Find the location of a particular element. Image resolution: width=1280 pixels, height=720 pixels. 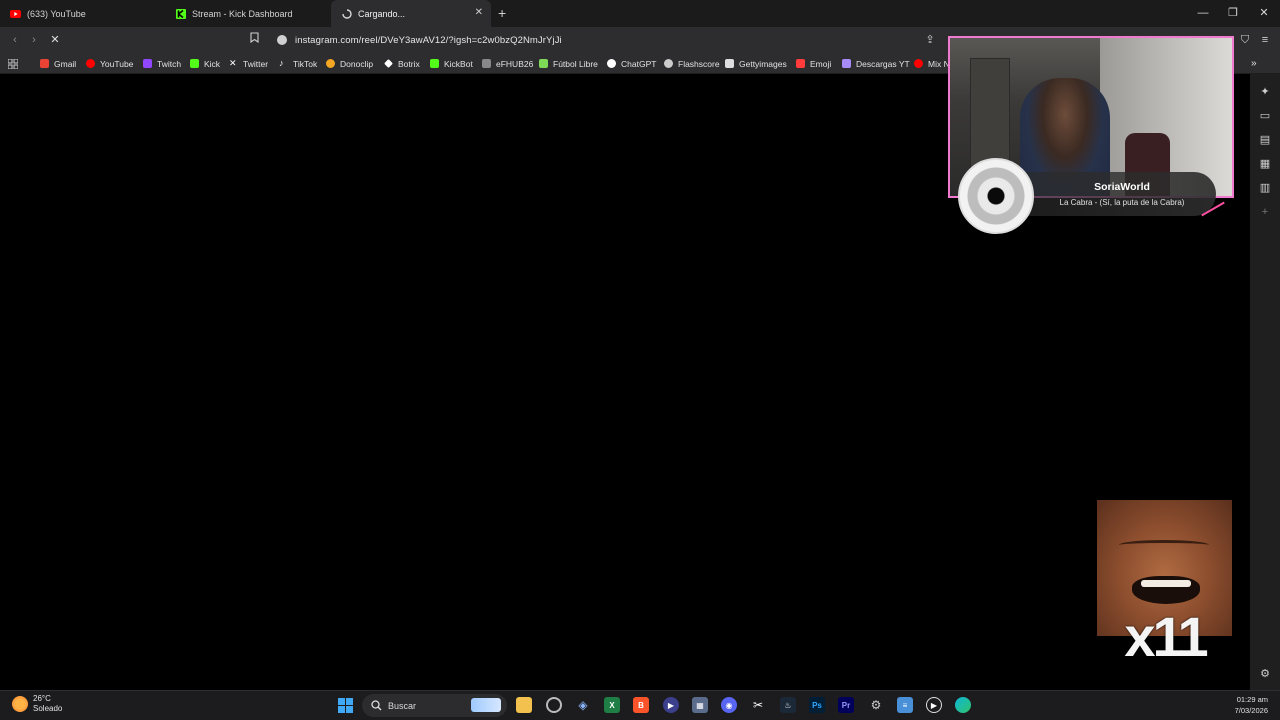

new-tab-icon: + is located at coordinates (502, 13).